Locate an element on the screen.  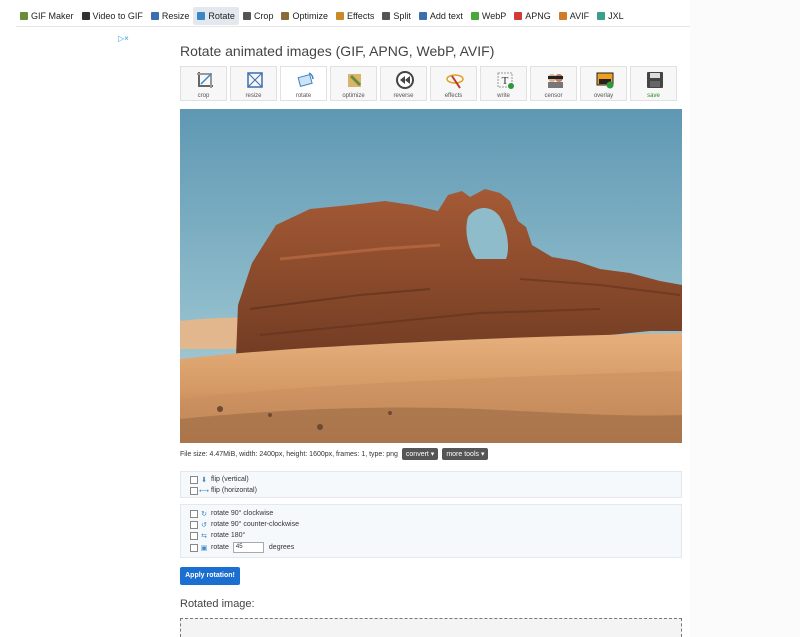
nav-item-effects: Effects is located at coordinates (355, 16).